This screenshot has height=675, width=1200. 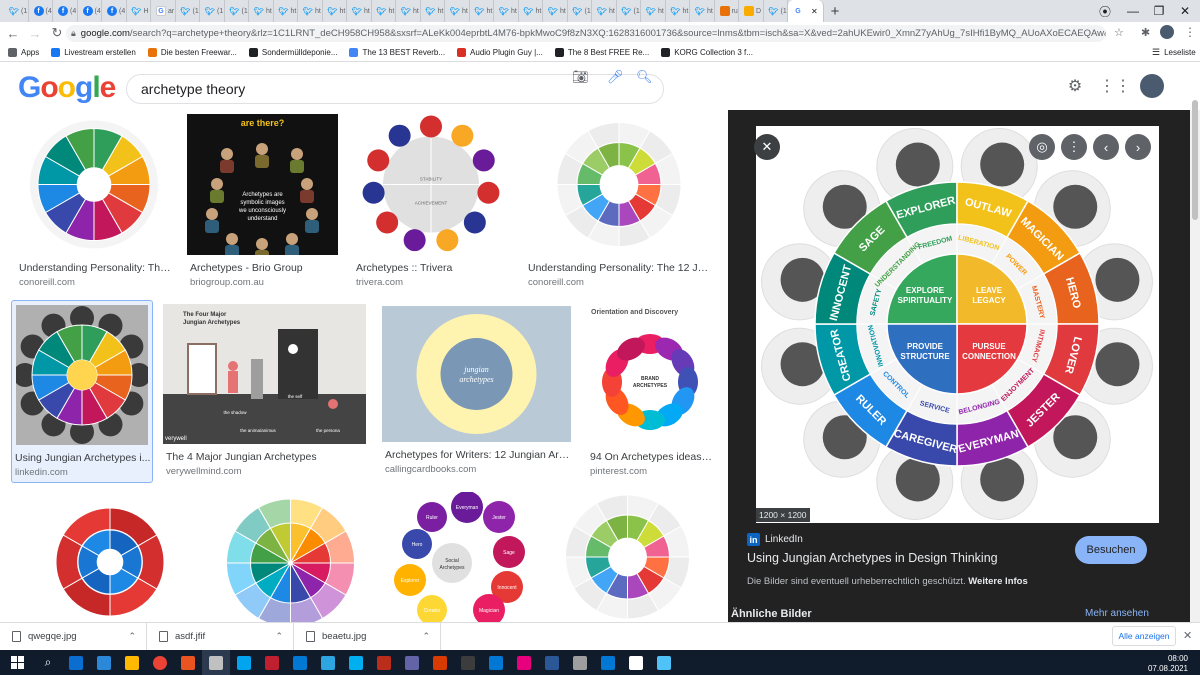 I want to click on result-source: verywellmind.com, so click(x=204, y=471).